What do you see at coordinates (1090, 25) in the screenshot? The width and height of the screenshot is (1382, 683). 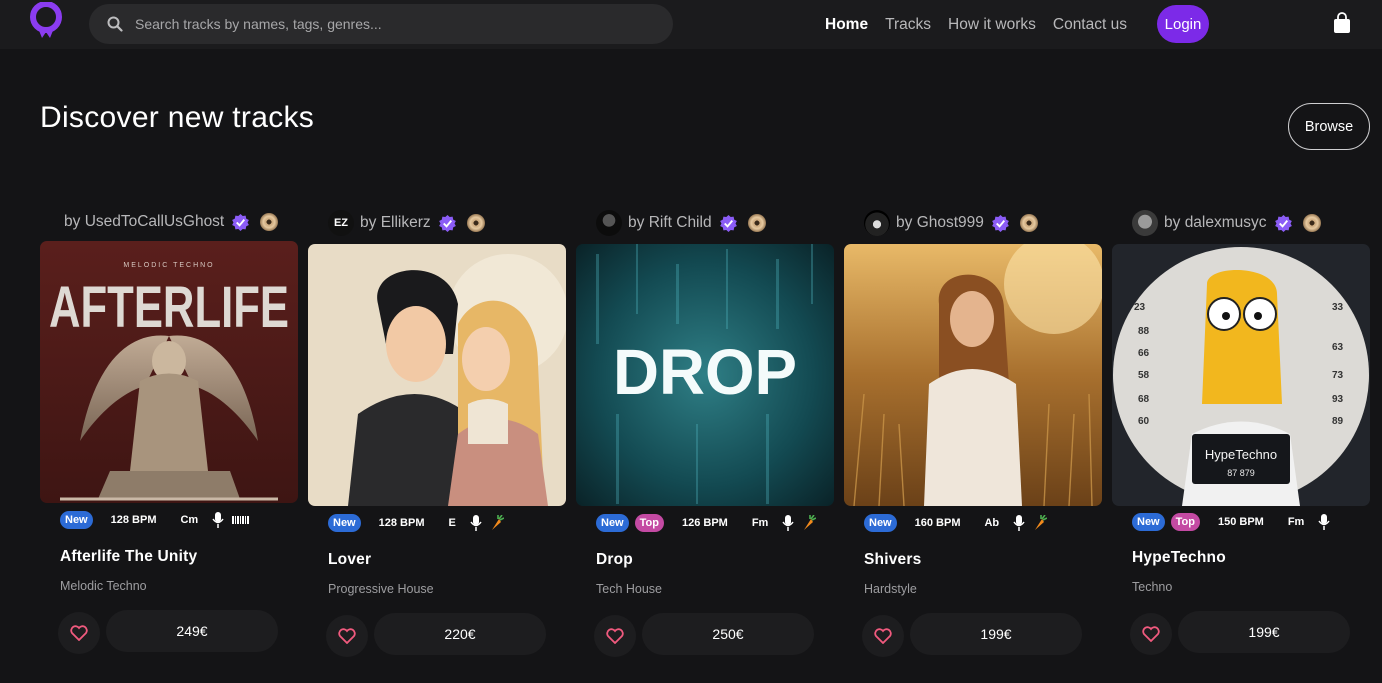 I see `nav-link-contact-us: Contact us` at bounding box center [1090, 25].